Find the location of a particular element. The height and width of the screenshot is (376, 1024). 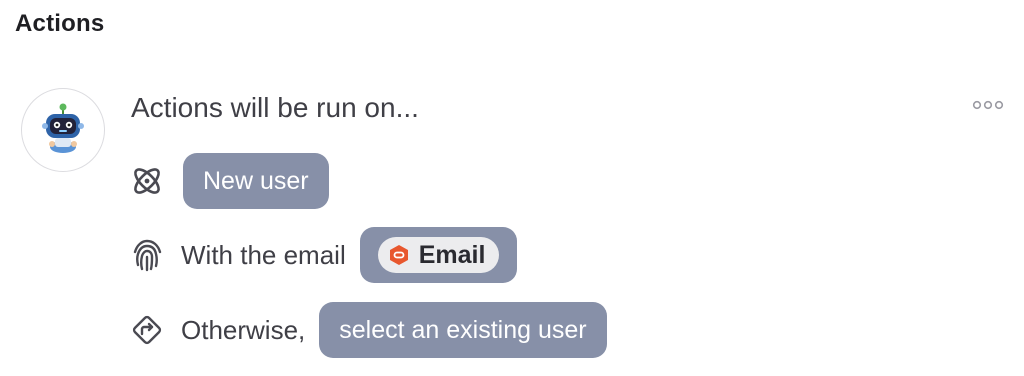

avatar is located at coordinates (63, 130).